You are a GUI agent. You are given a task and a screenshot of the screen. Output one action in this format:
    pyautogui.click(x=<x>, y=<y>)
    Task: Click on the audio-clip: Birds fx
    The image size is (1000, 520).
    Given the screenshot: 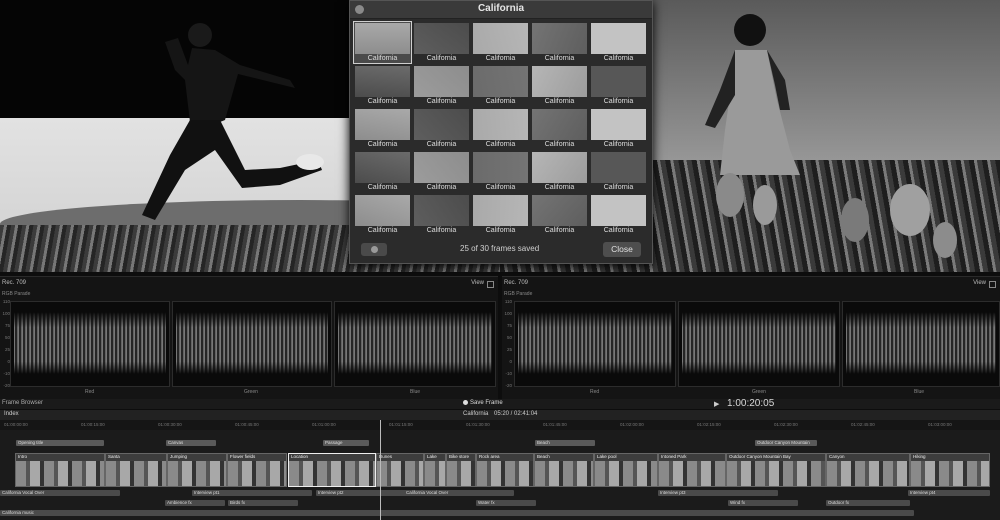 What is the action you would take?
    pyautogui.click(x=263, y=503)
    